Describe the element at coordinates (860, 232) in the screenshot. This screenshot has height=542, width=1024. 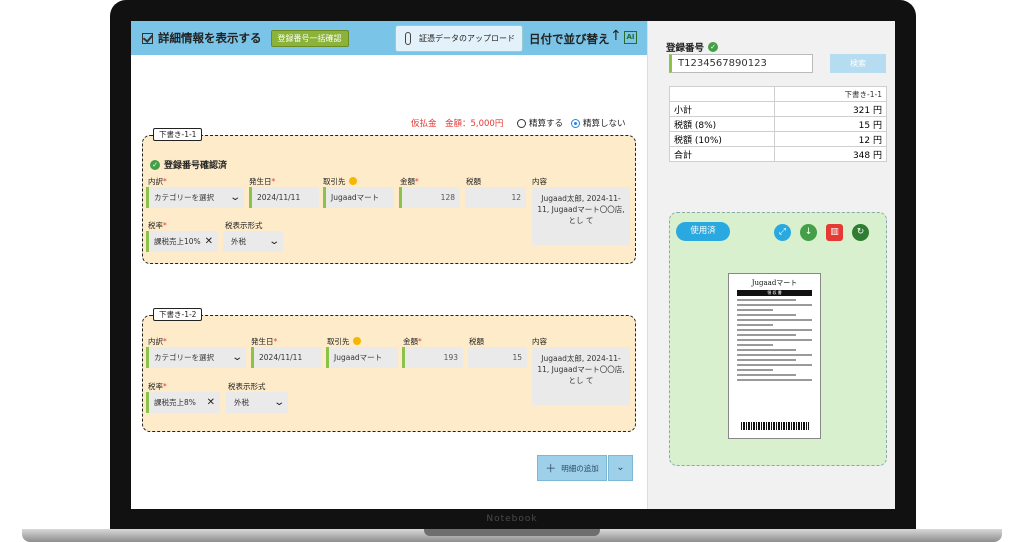
I see `rotate-icon: ↻` at that location.